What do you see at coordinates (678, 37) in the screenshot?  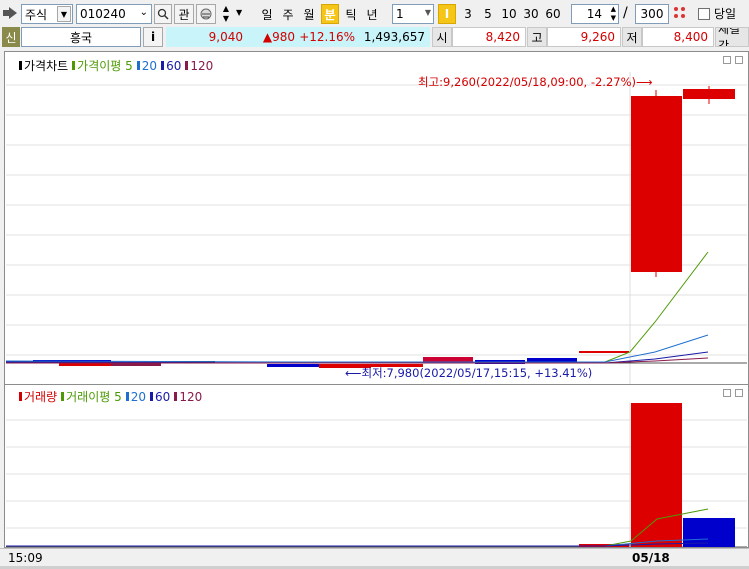 I see `low-value: 8,400` at bounding box center [678, 37].